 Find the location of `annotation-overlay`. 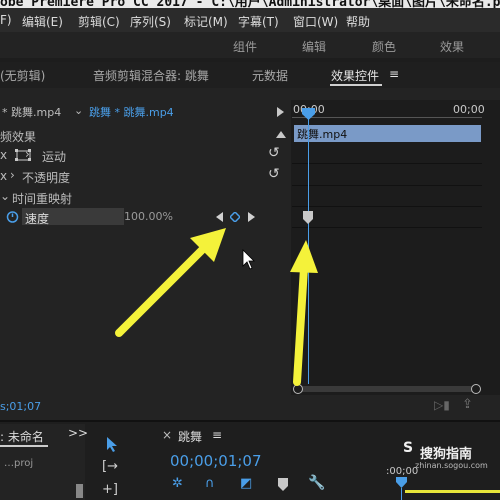

annotation-overlay is located at coordinates (216, 307).